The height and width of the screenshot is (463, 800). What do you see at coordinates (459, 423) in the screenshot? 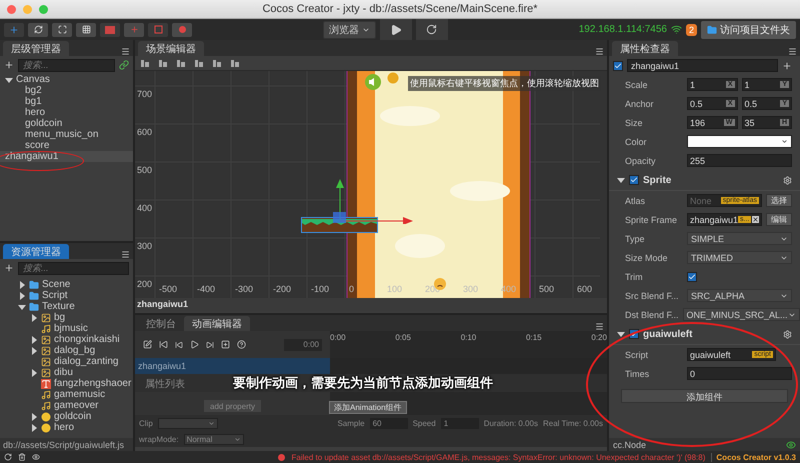
I see `speed-field: 1` at bounding box center [459, 423].